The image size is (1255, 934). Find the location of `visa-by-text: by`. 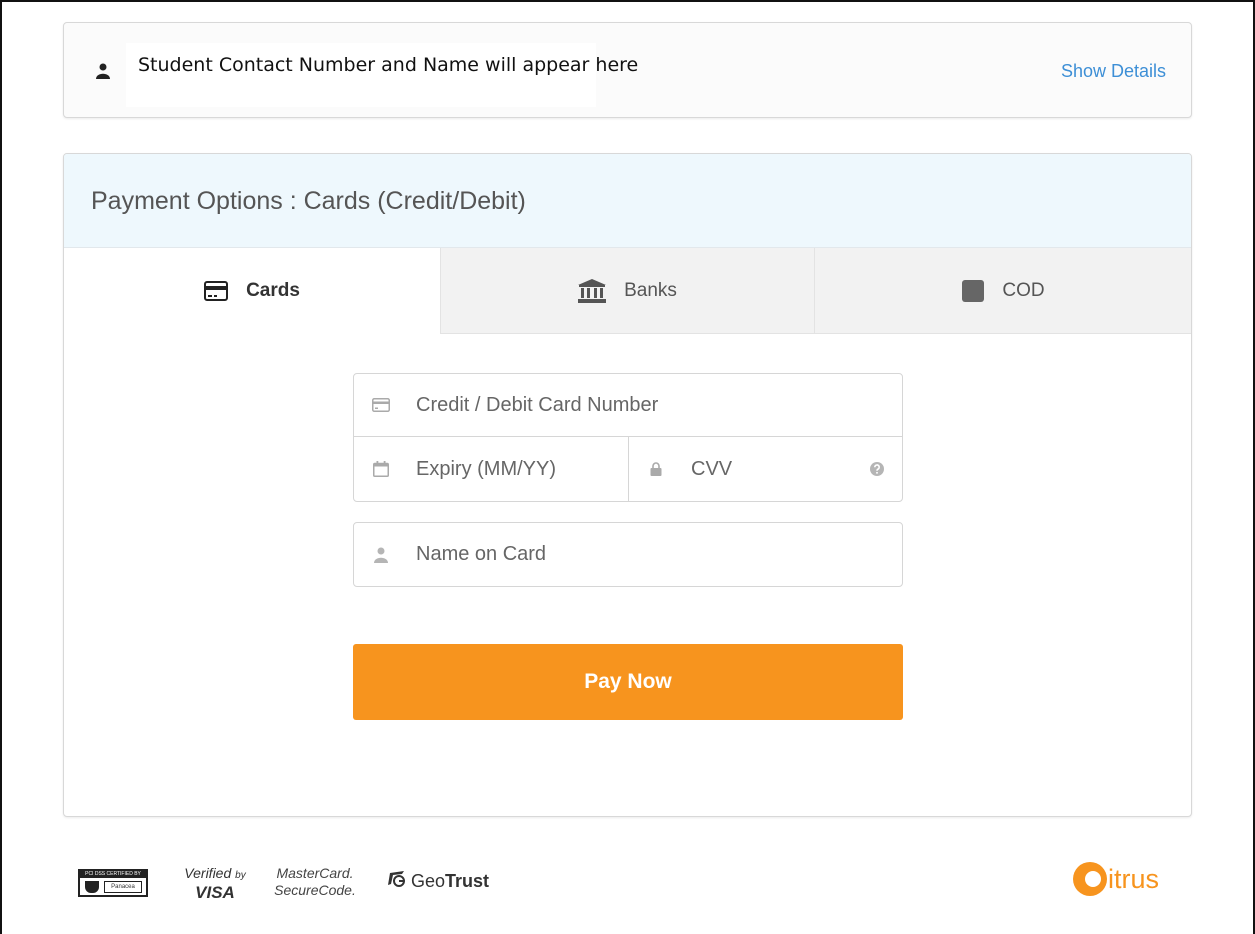

visa-by-text: by is located at coordinates (240, 875).